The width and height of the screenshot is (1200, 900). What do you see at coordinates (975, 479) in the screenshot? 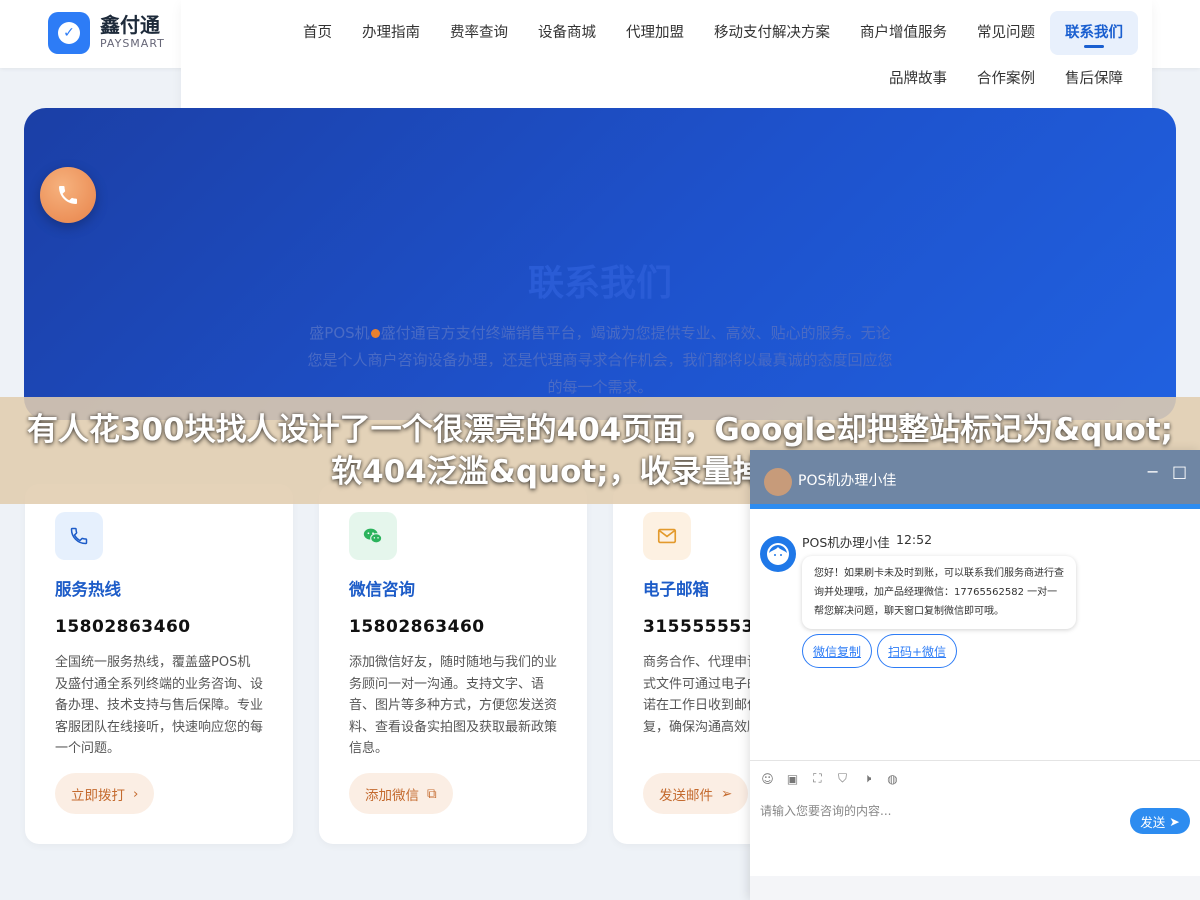
I see `chat-header: POS机办理小佳 − □` at bounding box center [975, 479].